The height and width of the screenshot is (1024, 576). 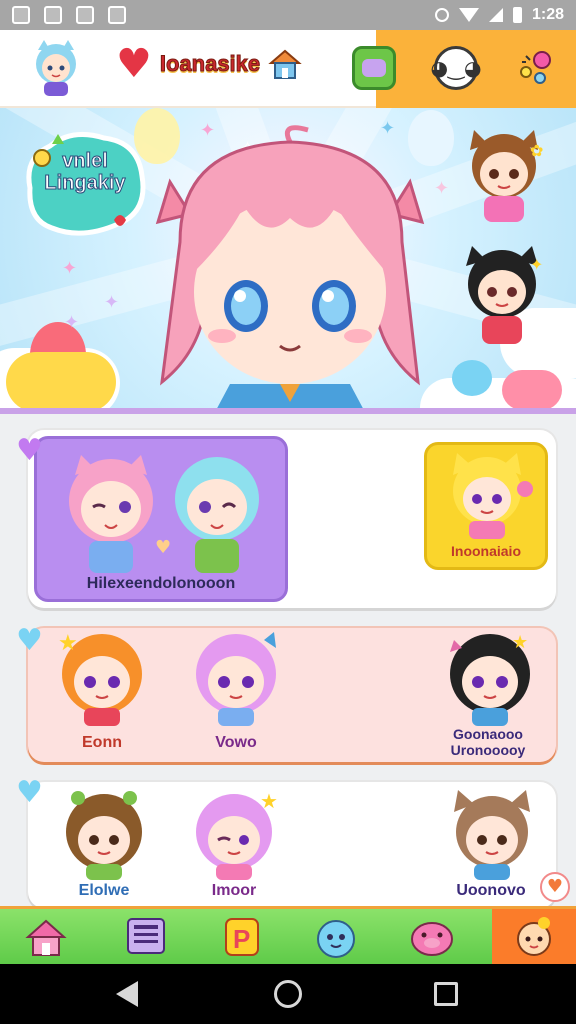 What do you see at coordinates (164, 514) in the screenshot?
I see `duo-characters-art: ♥` at bounding box center [164, 514].